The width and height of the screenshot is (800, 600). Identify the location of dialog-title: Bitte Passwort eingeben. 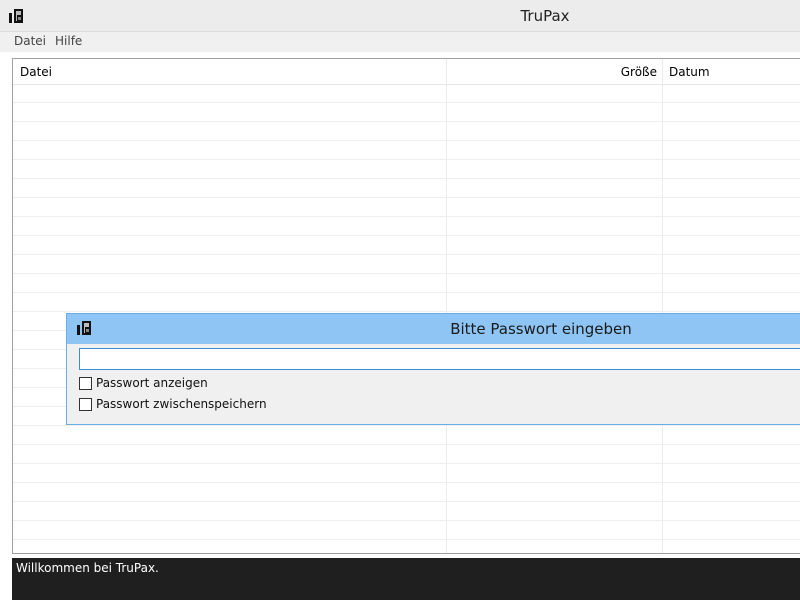
(541, 329).